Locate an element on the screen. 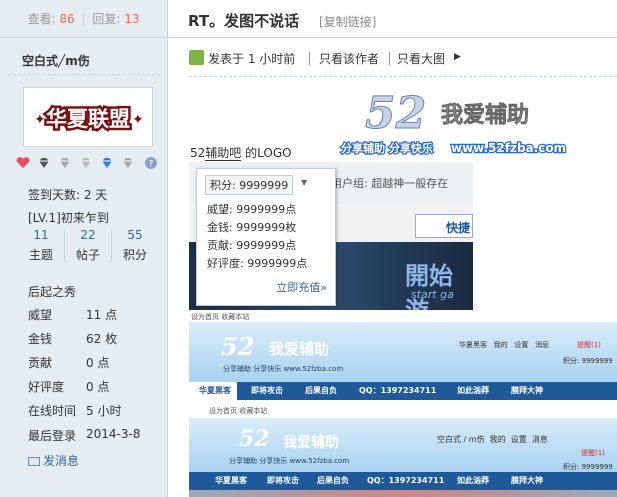  user-counts: 11 主题 22 帖子 55 积分 is located at coordinates (88, 247).